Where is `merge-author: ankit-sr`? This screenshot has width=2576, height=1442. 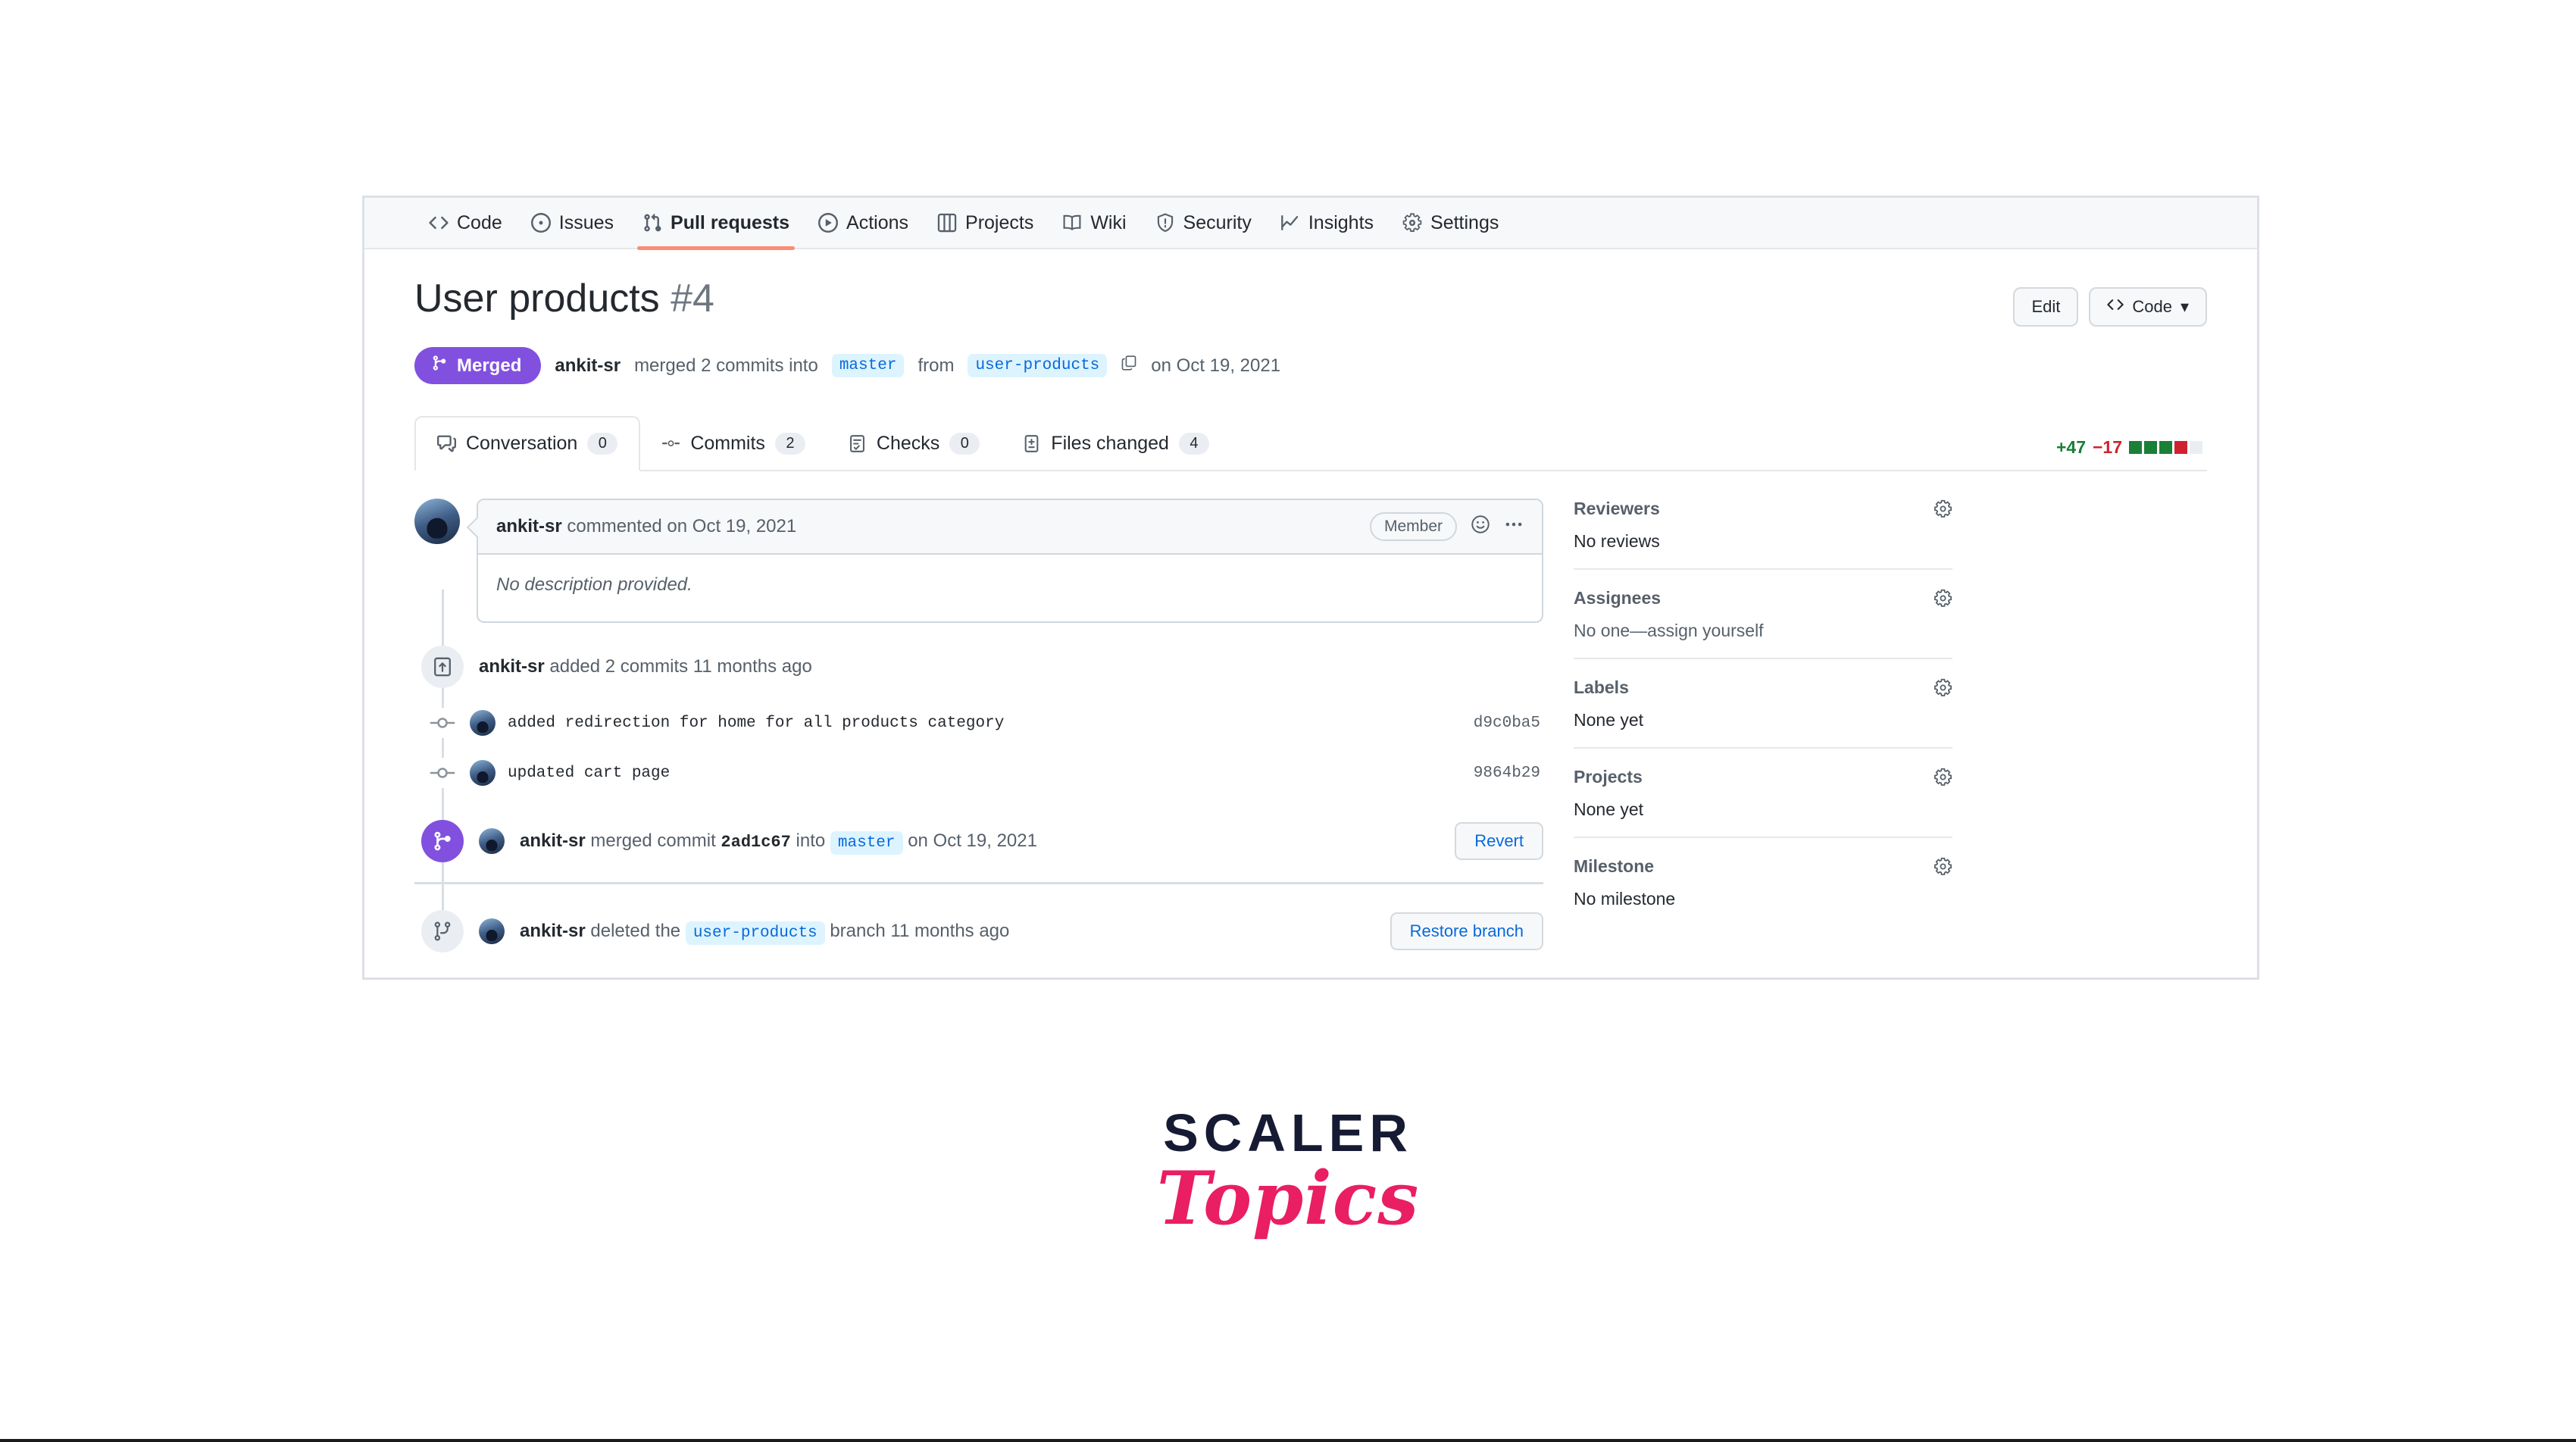 merge-author: ankit-sr is located at coordinates (588, 366).